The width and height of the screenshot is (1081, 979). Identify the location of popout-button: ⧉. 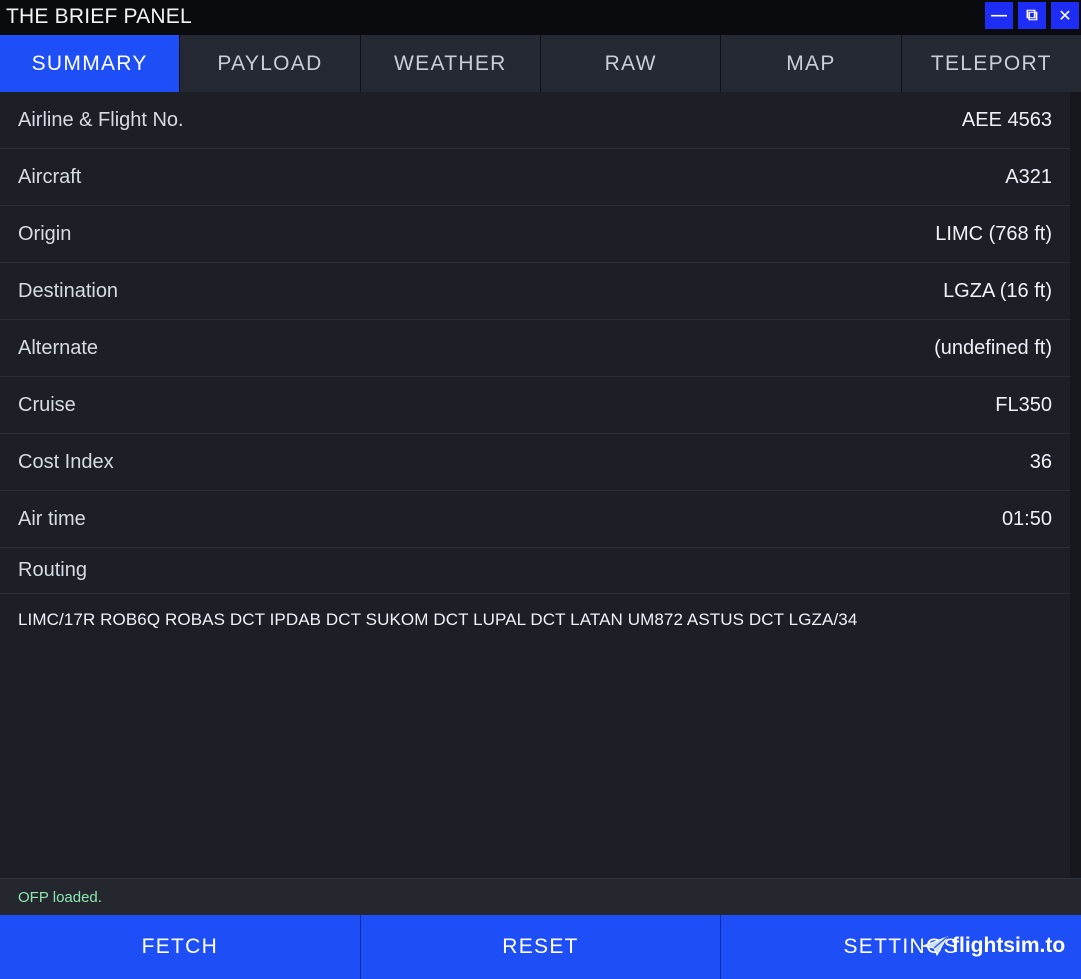
(1032, 15).